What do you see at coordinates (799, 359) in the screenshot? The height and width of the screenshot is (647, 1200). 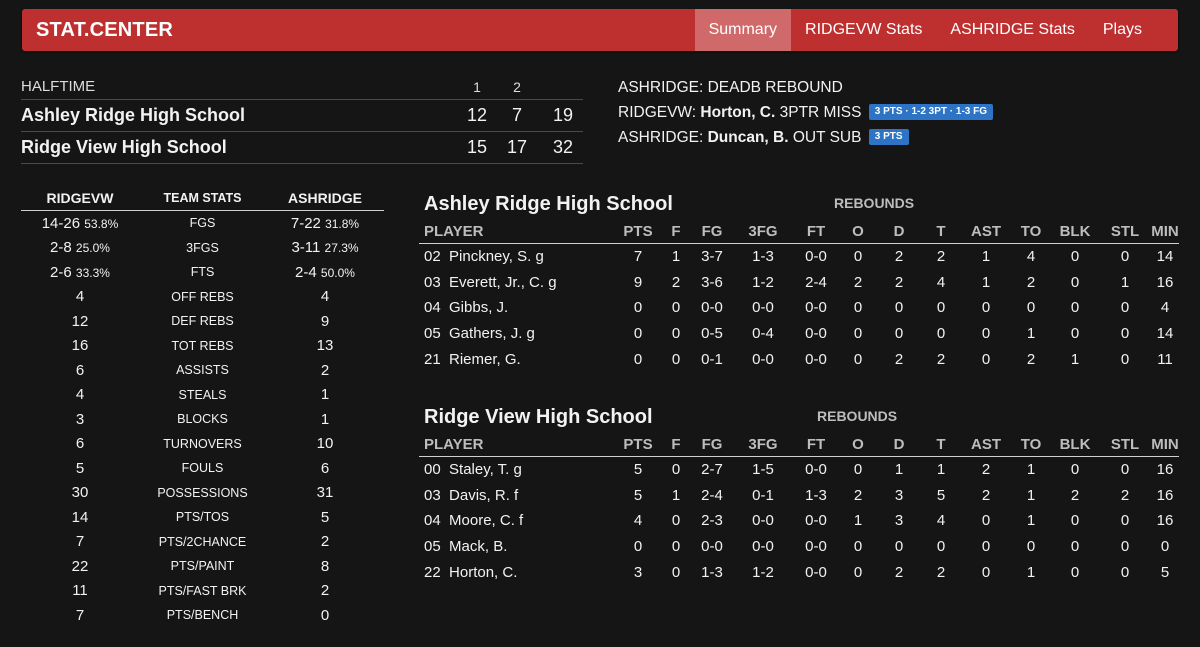 I see `player-row: 21 Riemer, G. 0 0 0-1 0-0 0-0 0 2 2 0 2 1 0 11` at bounding box center [799, 359].